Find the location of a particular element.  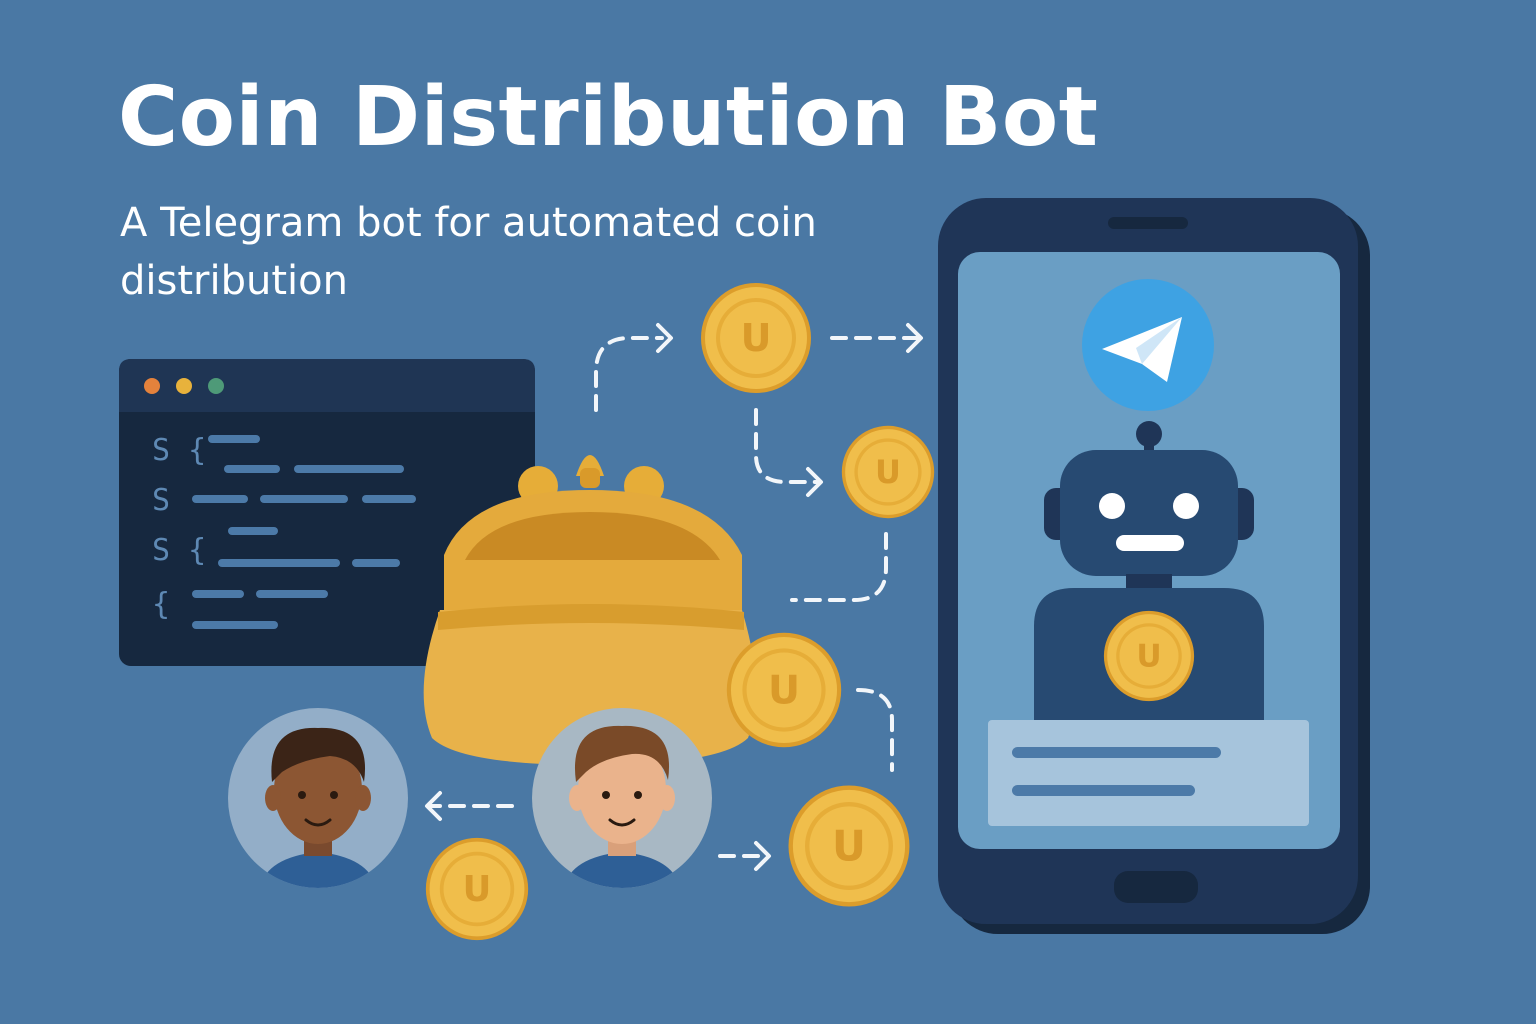

coin-1-symbol: U is located at coordinates (756, 338).